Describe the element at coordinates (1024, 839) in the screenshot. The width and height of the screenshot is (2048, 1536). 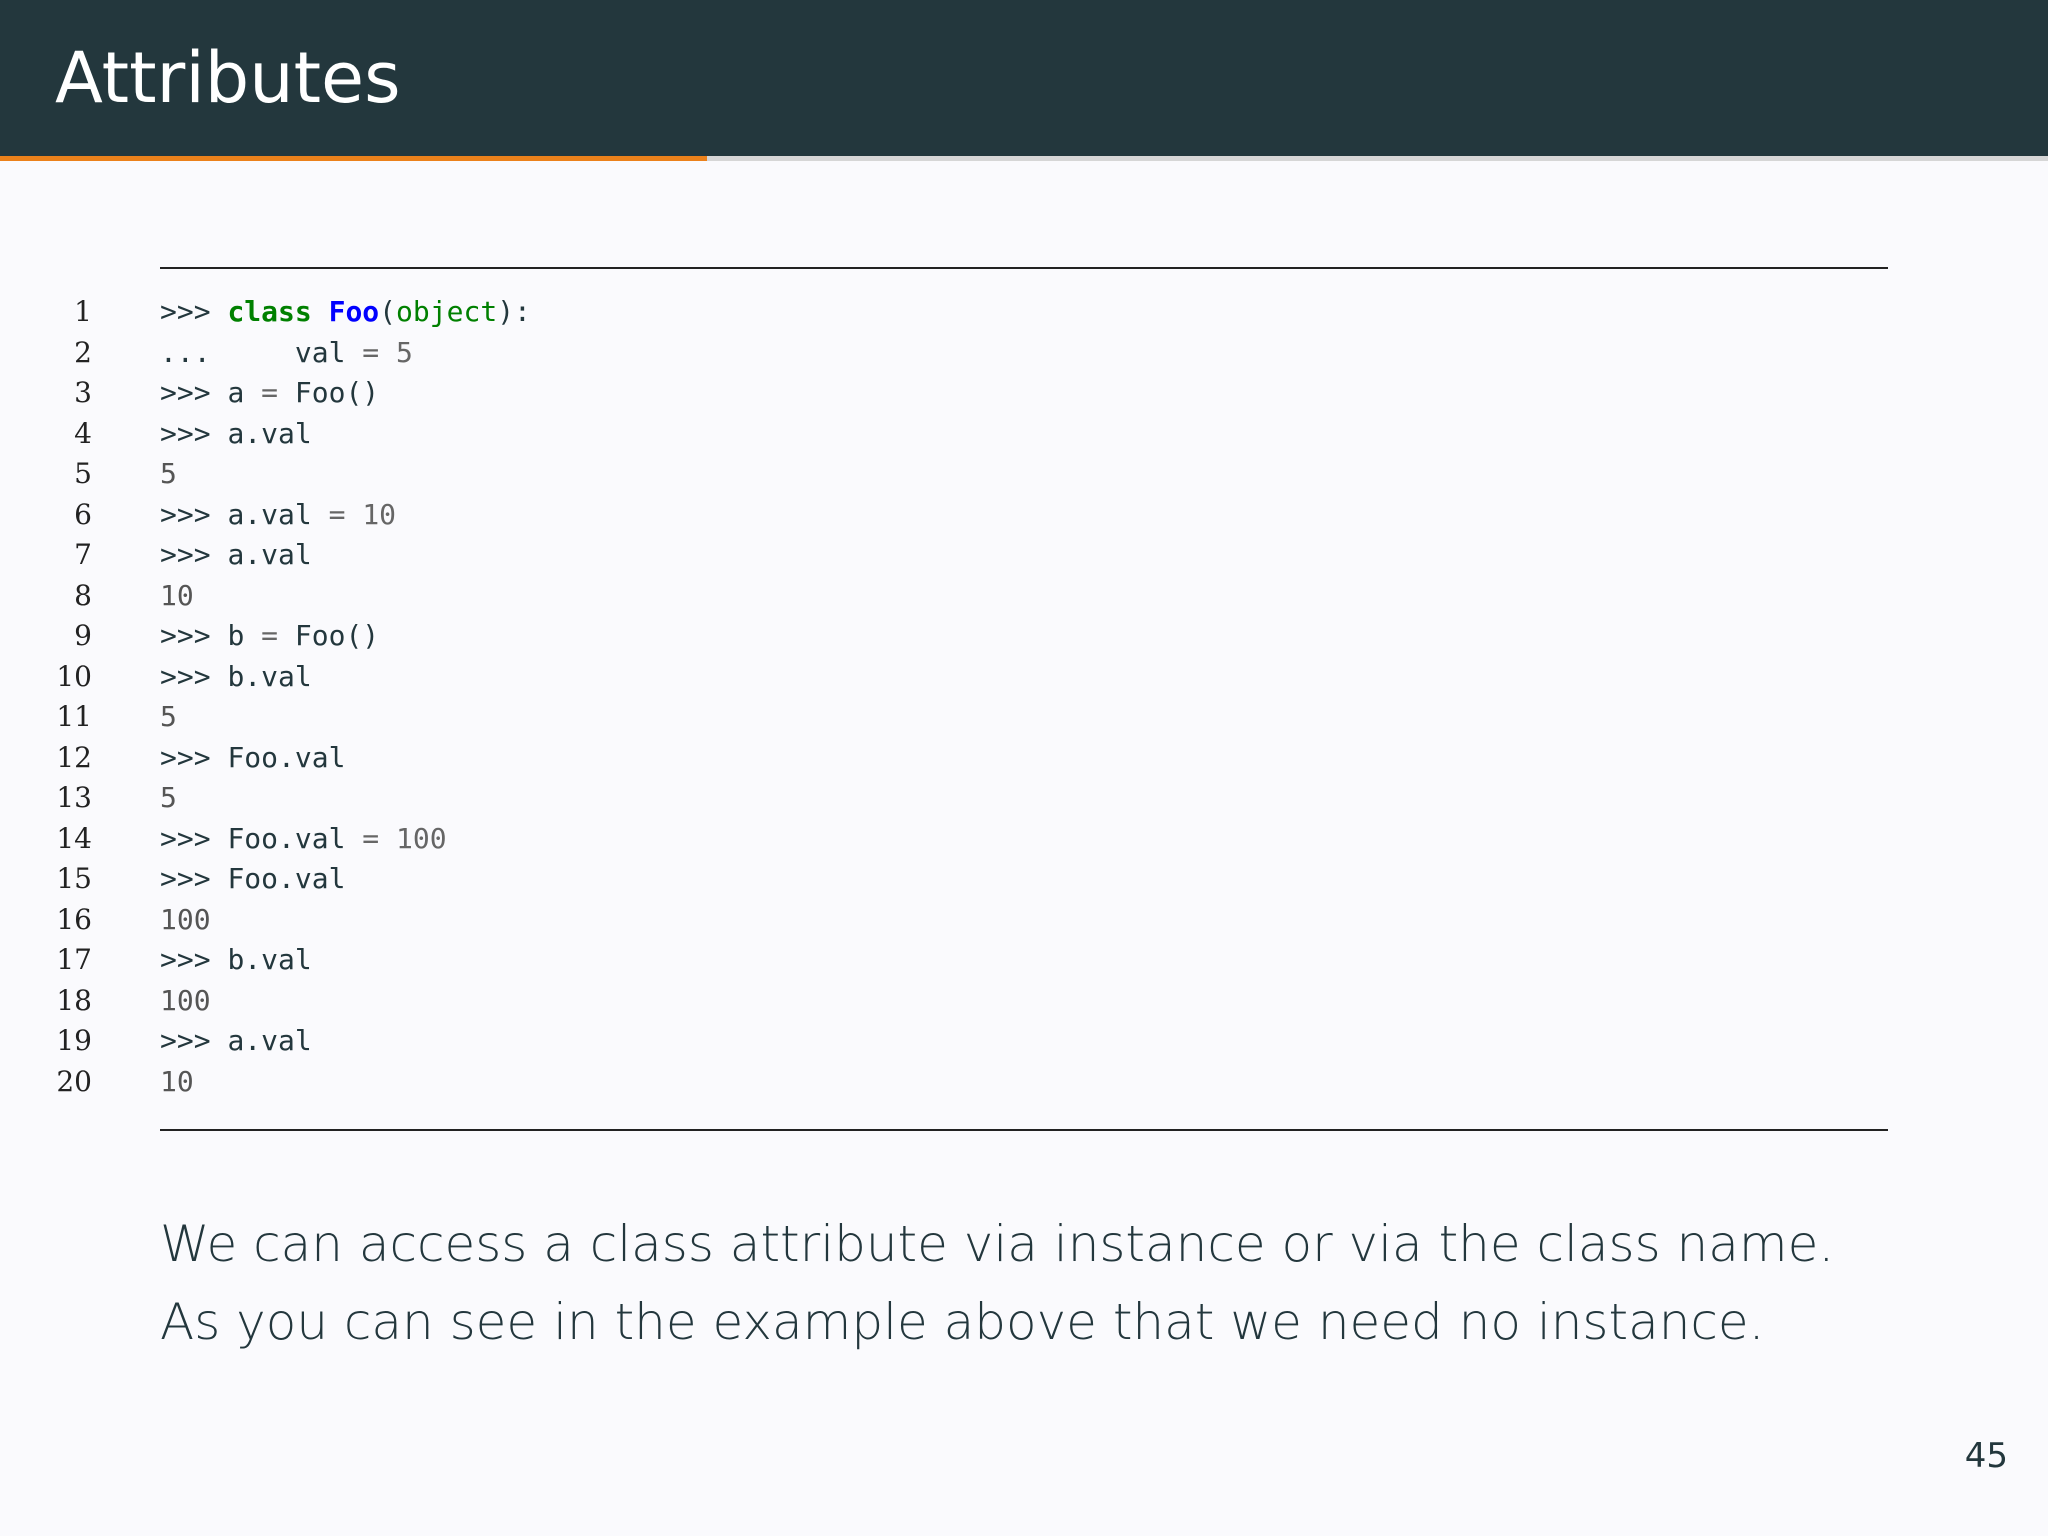
I see `code-line: 14 >>> Foo.val = 100` at that location.